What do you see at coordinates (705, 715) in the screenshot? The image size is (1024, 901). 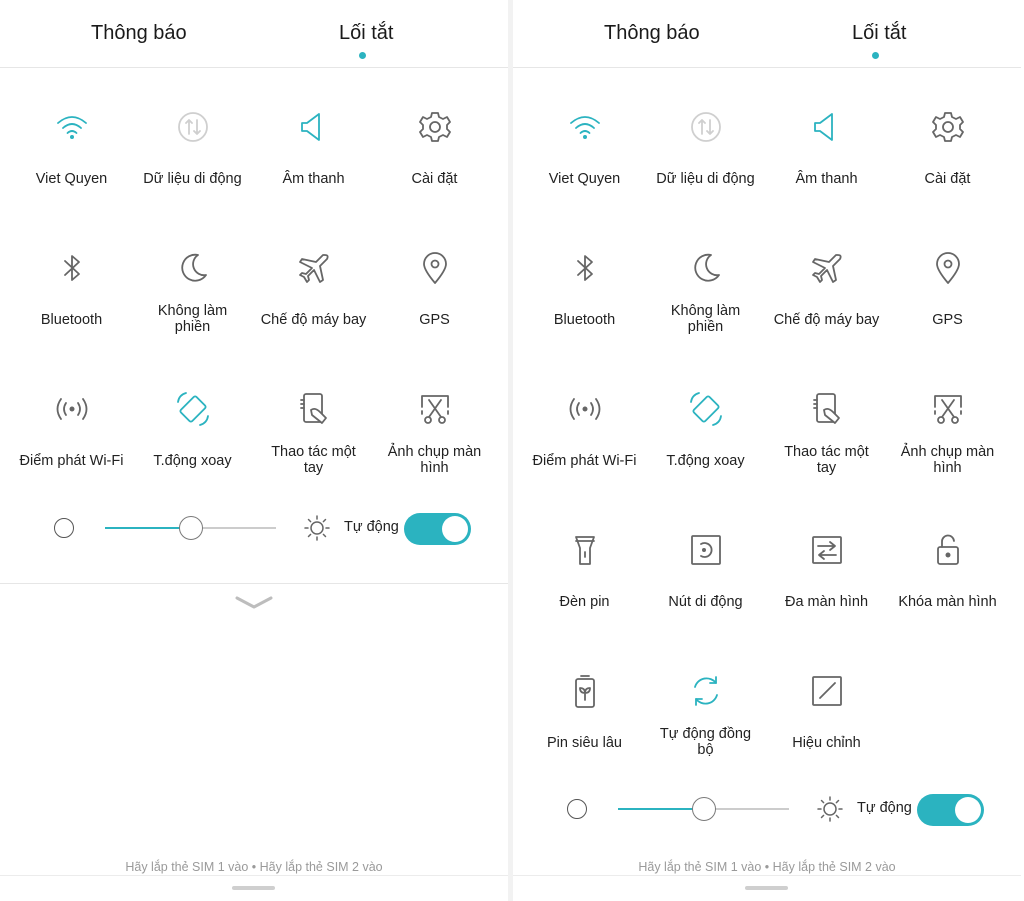 I see `tile-sync: Tự động đồng bộ` at bounding box center [705, 715].